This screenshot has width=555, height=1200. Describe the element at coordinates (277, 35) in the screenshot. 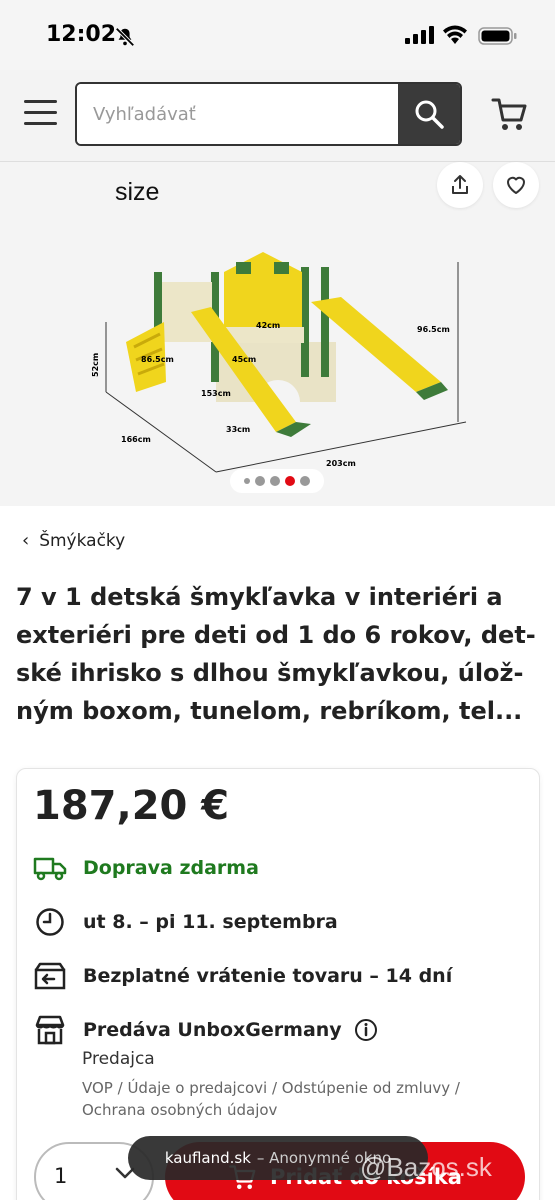

I see `status-bar: 12:02` at that location.